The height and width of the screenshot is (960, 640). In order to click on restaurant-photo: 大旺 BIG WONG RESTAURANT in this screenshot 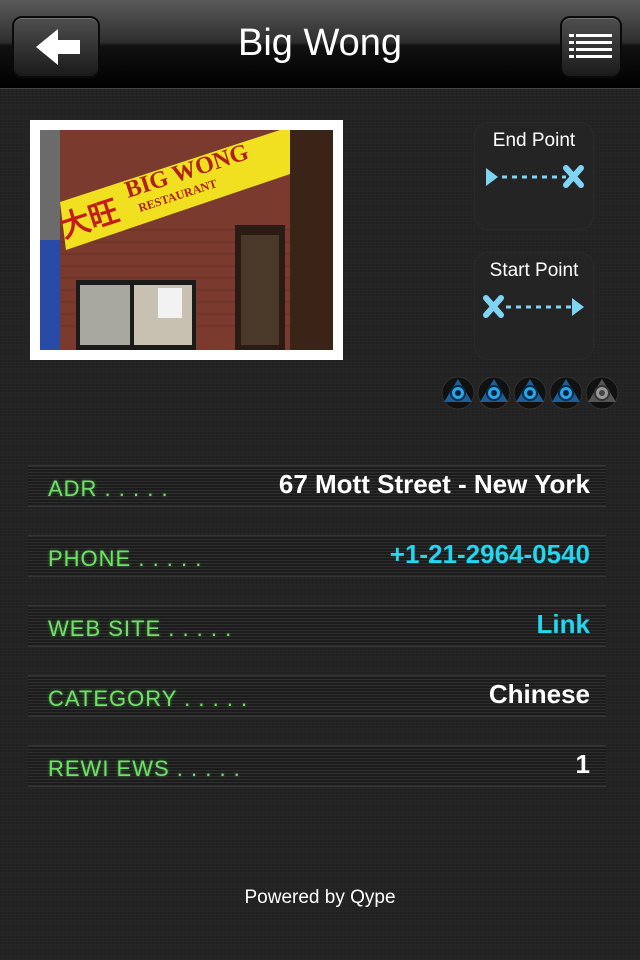, I will do `click(186, 240)`.